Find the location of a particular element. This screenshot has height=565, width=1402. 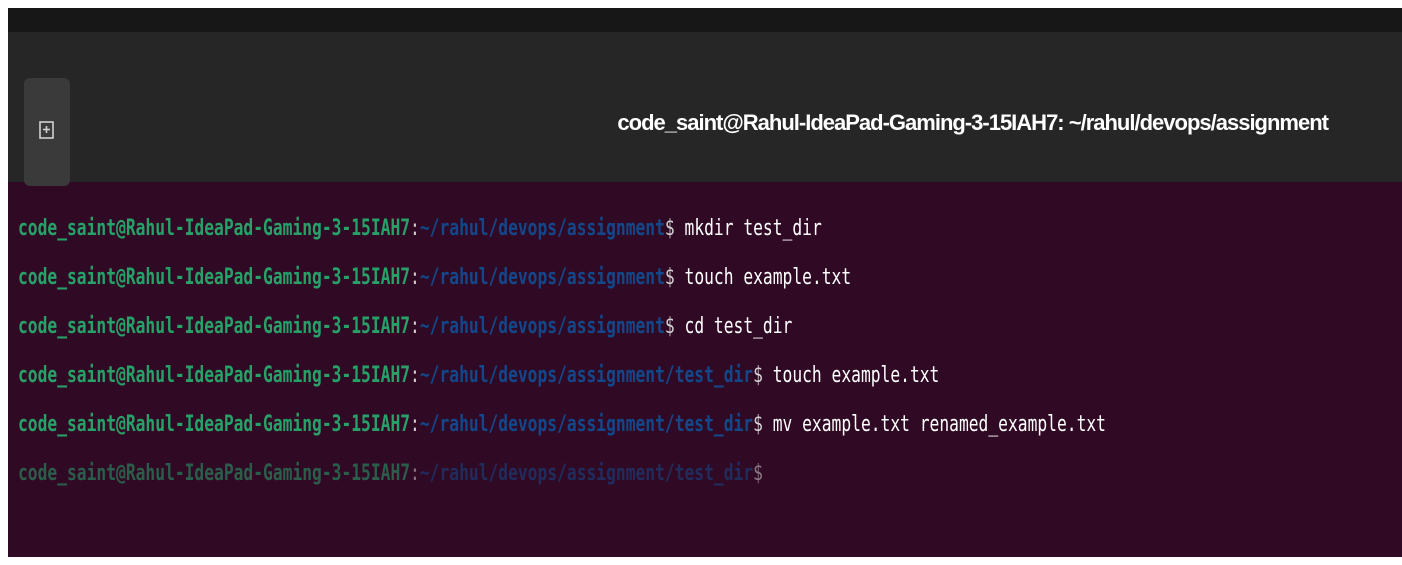

new-tab-button is located at coordinates (47, 132).